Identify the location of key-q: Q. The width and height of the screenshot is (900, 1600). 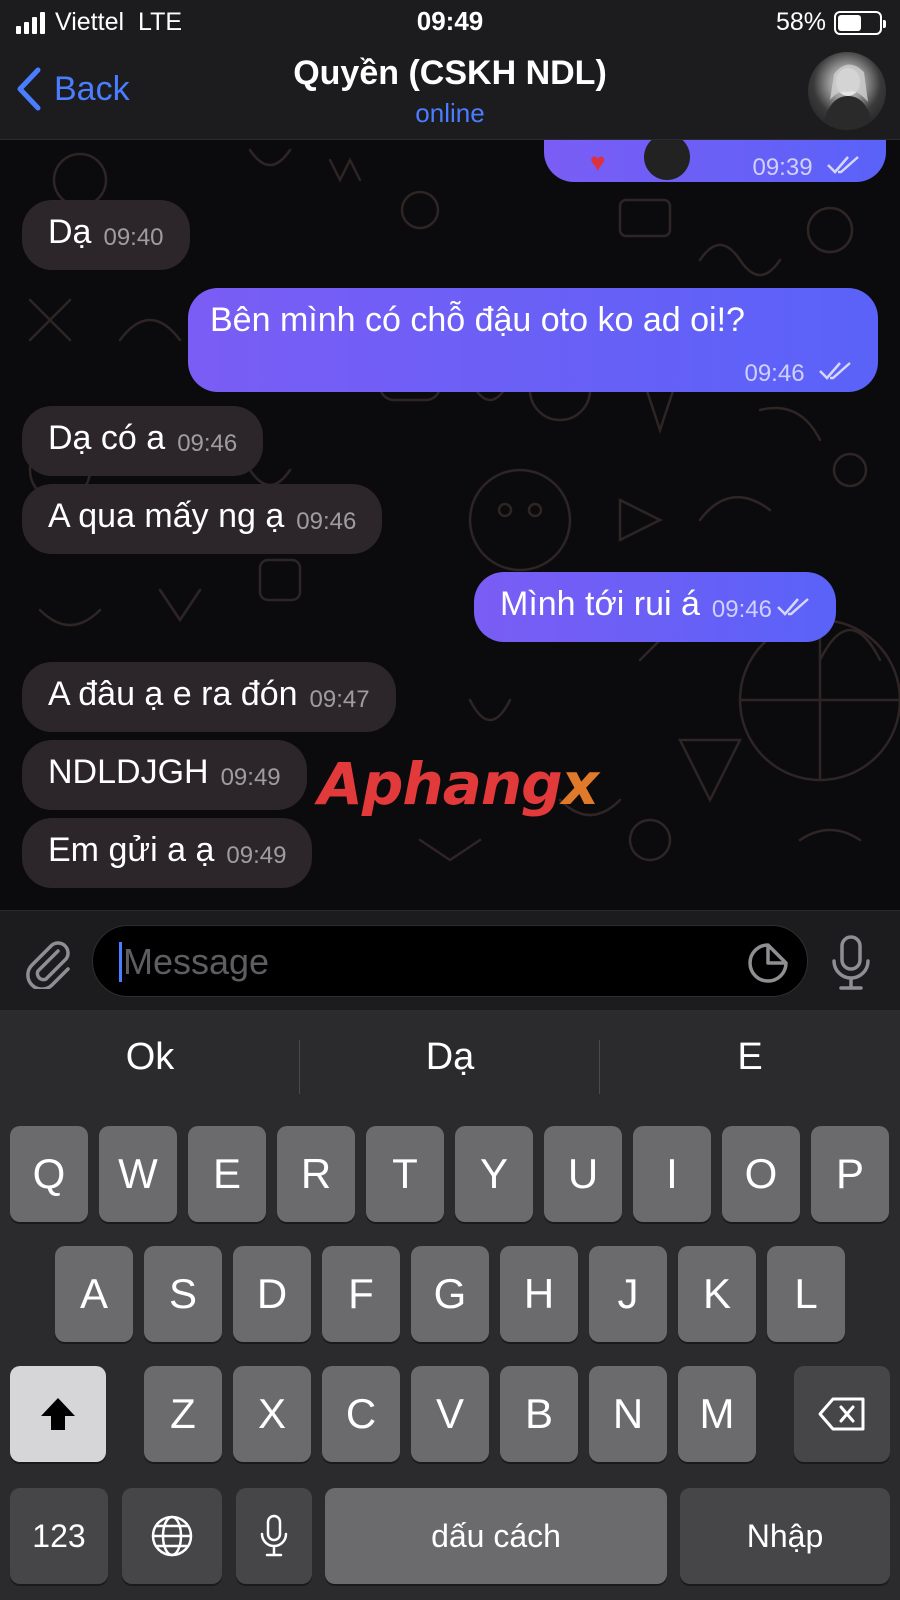
(49, 1174).